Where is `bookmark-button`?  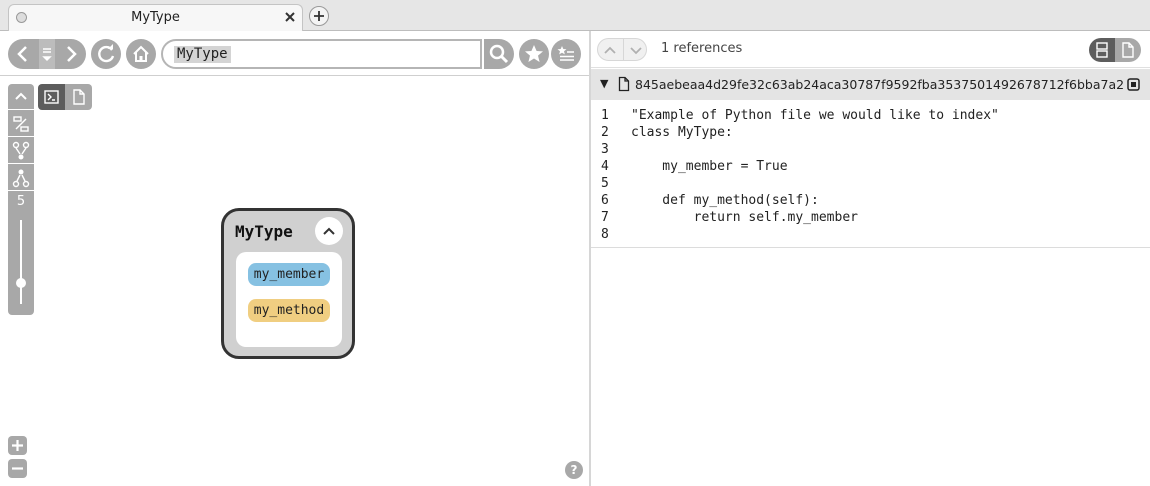
bookmark-button is located at coordinates (534, 54).